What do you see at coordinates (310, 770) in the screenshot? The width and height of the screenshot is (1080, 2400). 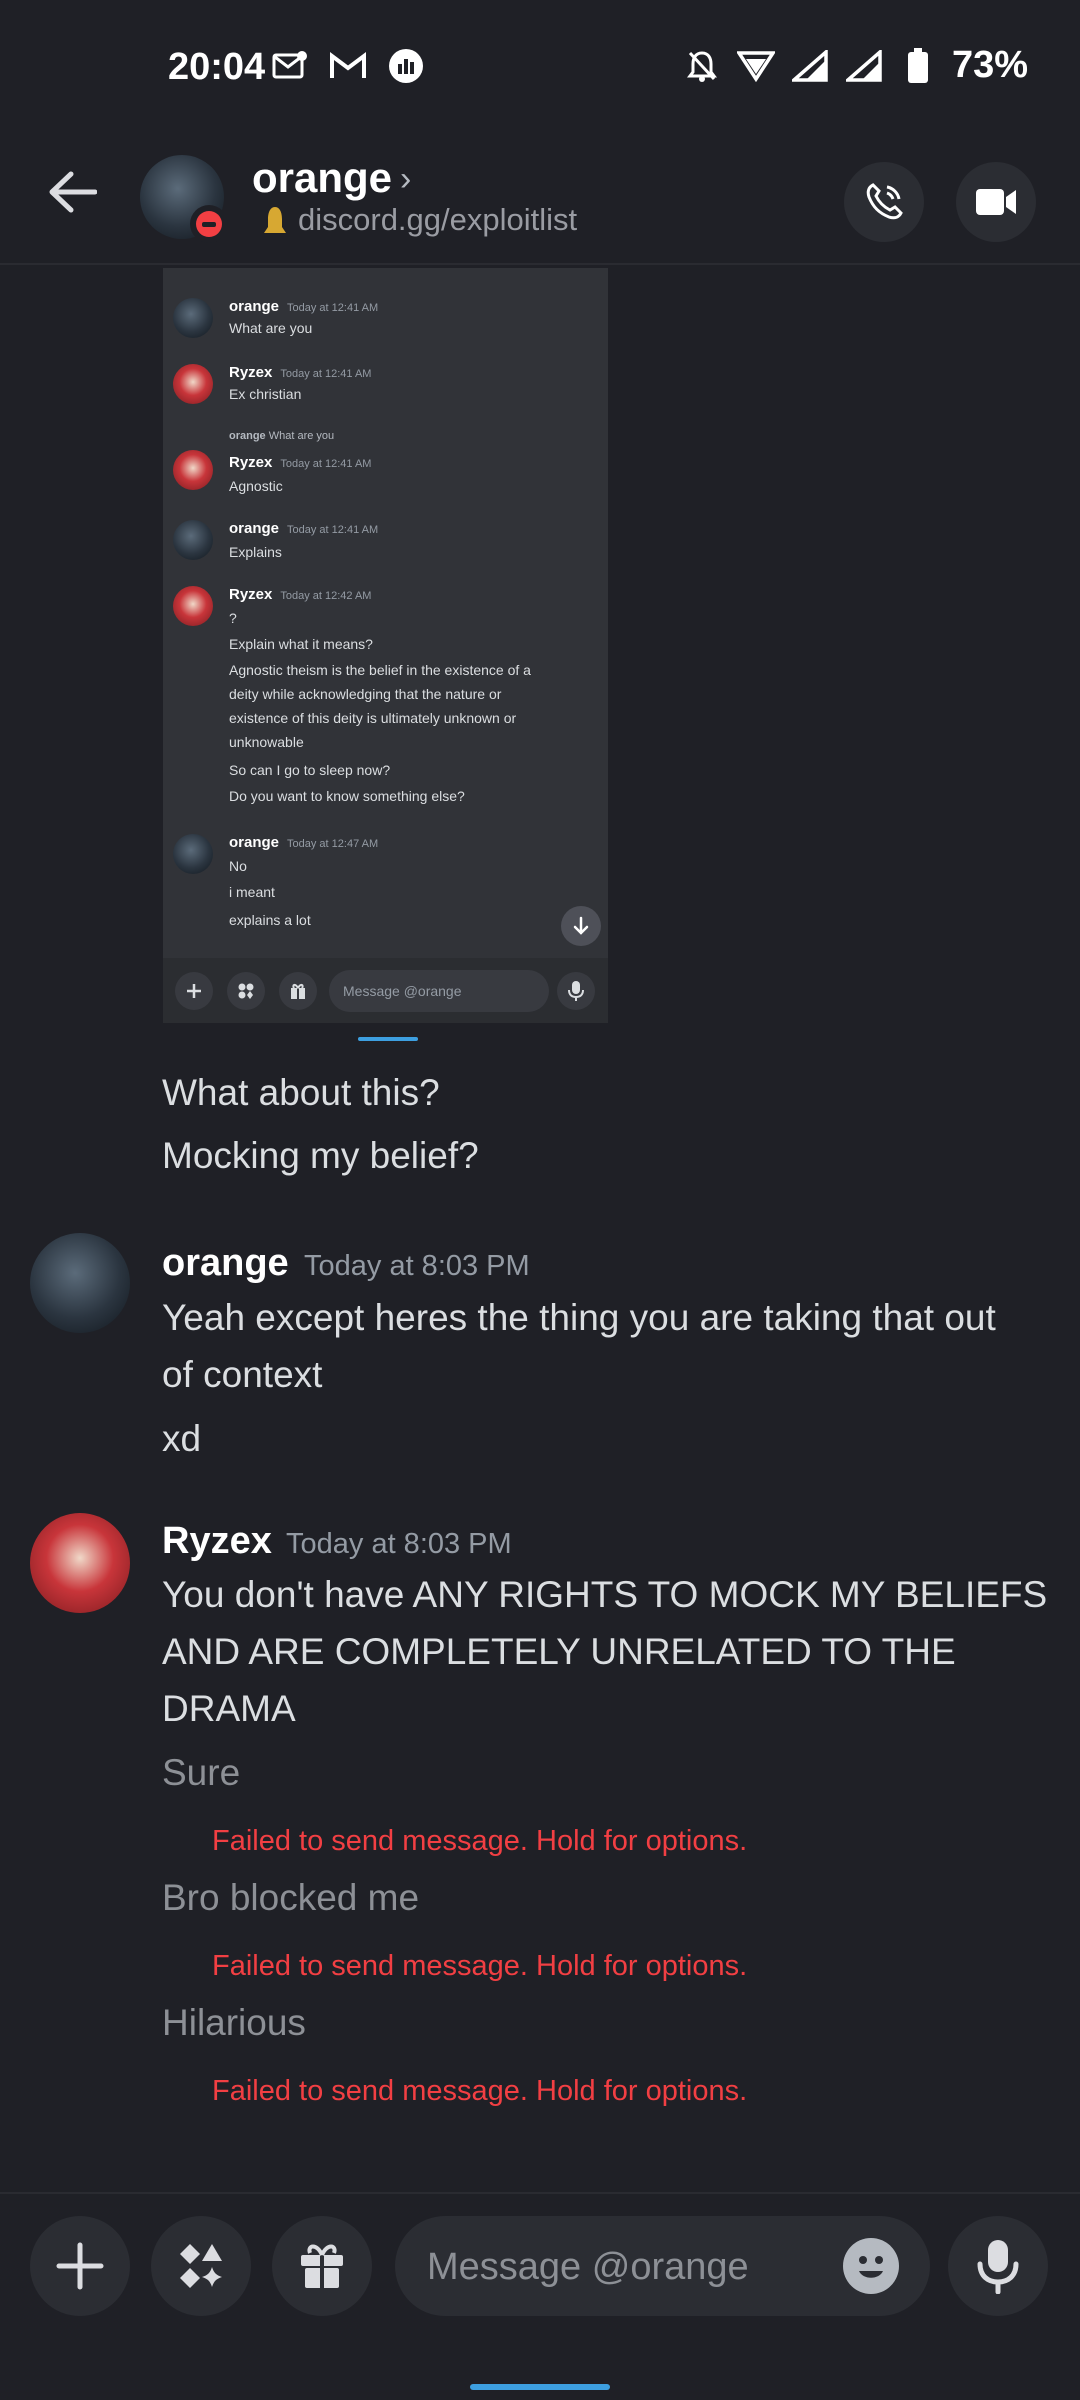 I see `embedded-message-line: So can I go to sleep now?` at bounding box center [310, 770].